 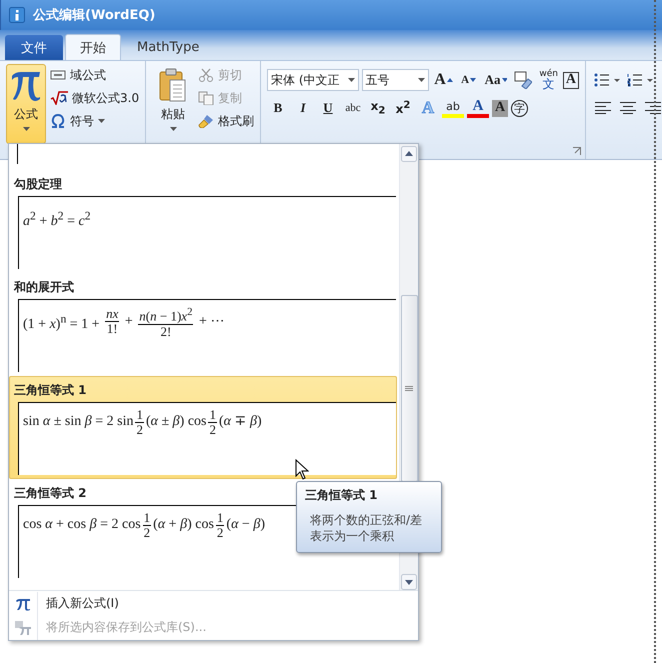 What do you see at coordinates (58, 75) in the screenshot?
I see `bracket-icon` at bounding box center [58, 75].